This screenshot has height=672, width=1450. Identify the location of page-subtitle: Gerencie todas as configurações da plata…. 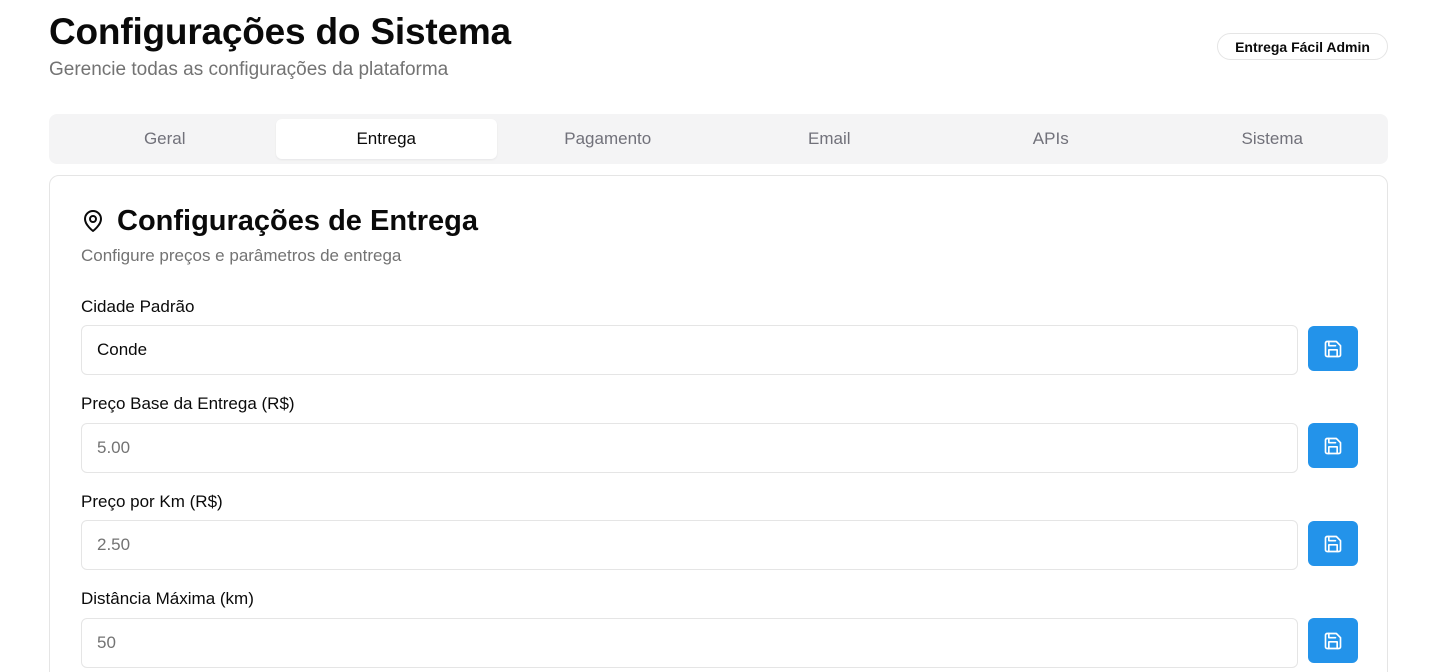
(249, 69).